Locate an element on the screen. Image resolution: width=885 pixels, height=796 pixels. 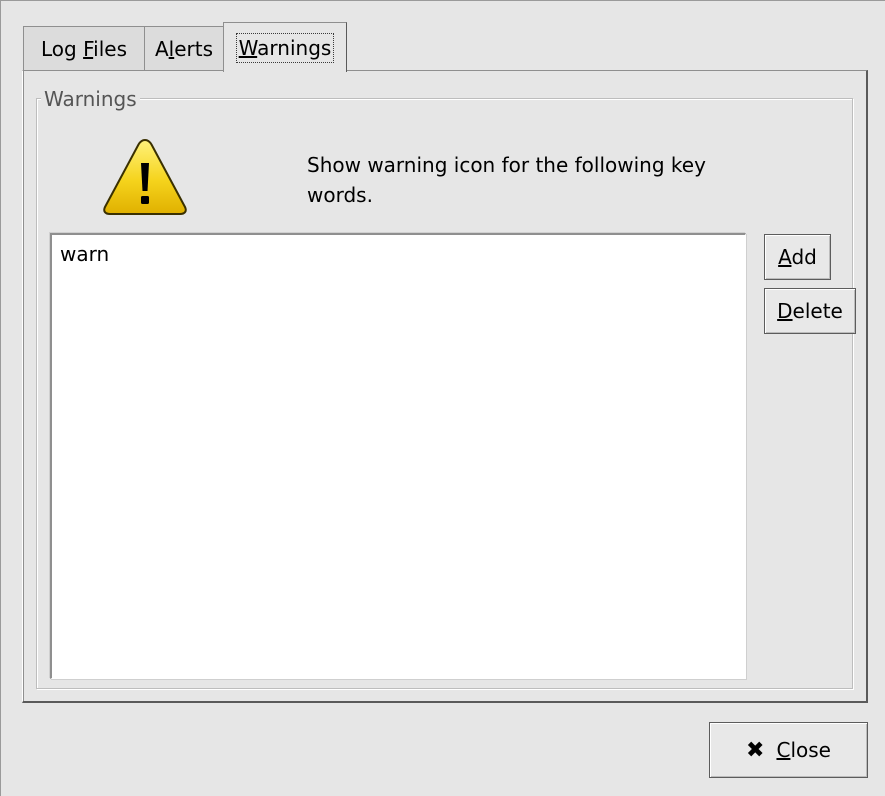
tab-alerts: Alerts is located at coordinates (184, 48).